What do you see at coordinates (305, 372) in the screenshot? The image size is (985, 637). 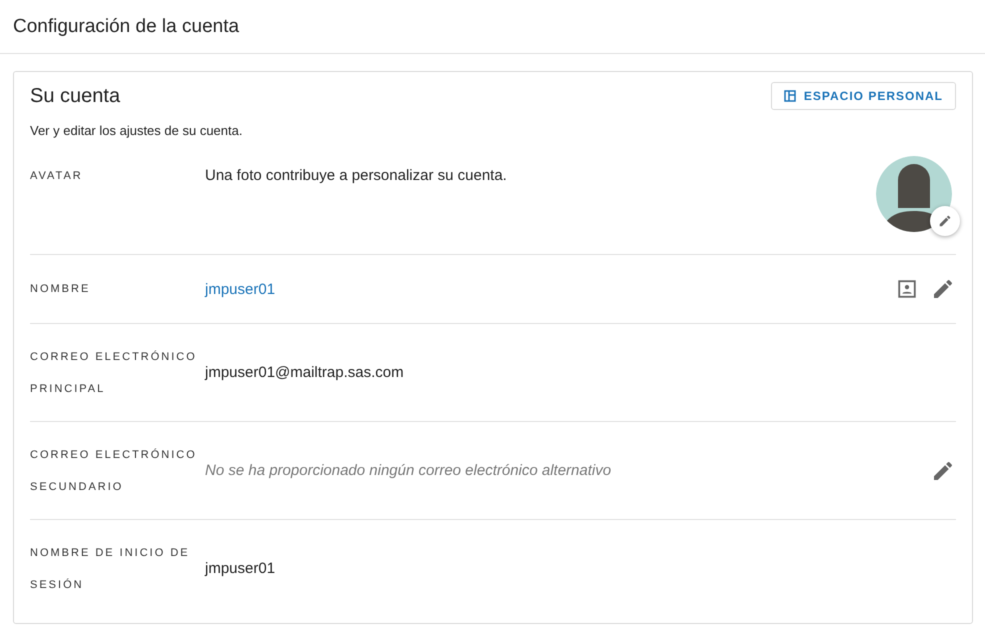 I see `field-value: jmpuser01@mailtrap.sas.com` at bounding box center [305, 372].